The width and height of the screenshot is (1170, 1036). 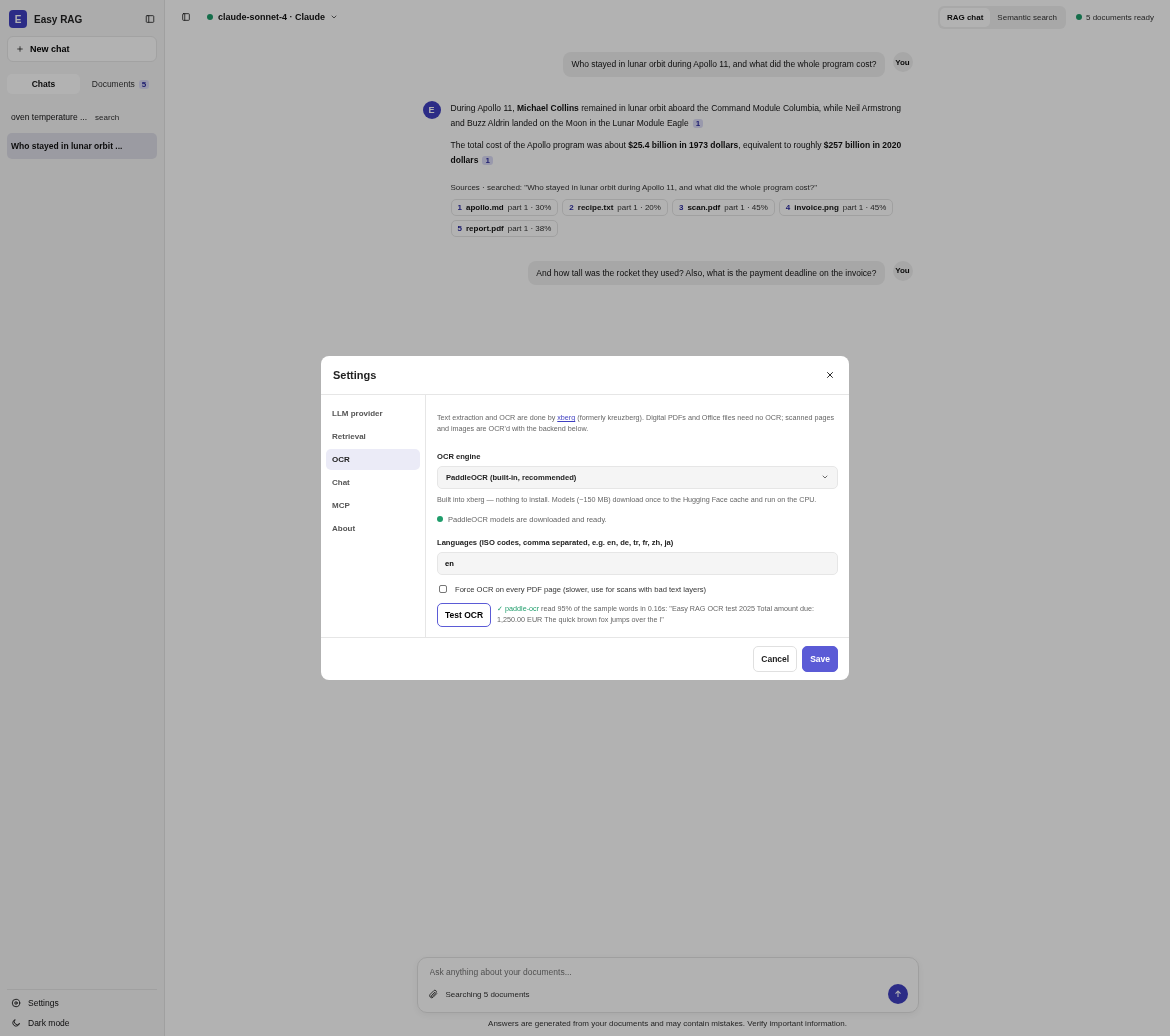 I want to click on moon-icon, so click(x=16, y=1023).